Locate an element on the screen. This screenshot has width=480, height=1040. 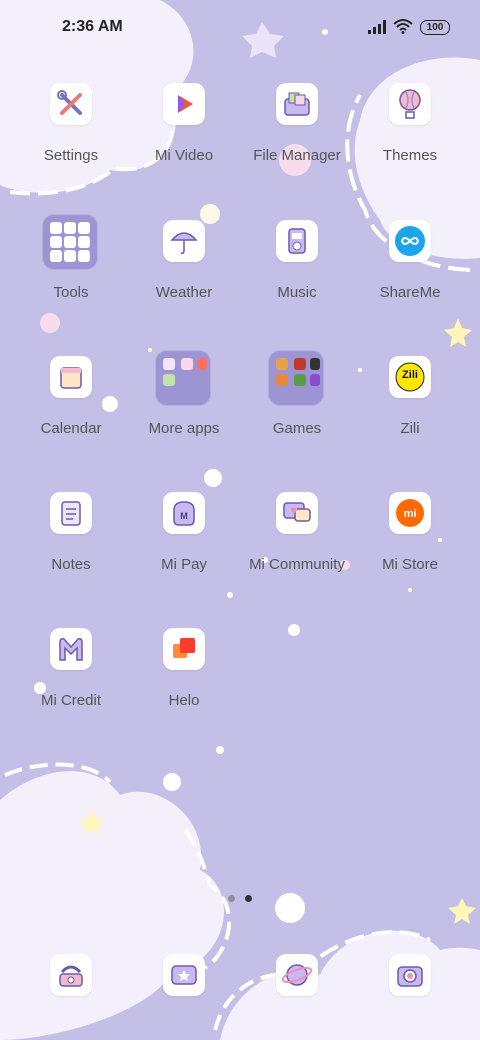
app-helo: Helo is located at coordinates (184, 683).